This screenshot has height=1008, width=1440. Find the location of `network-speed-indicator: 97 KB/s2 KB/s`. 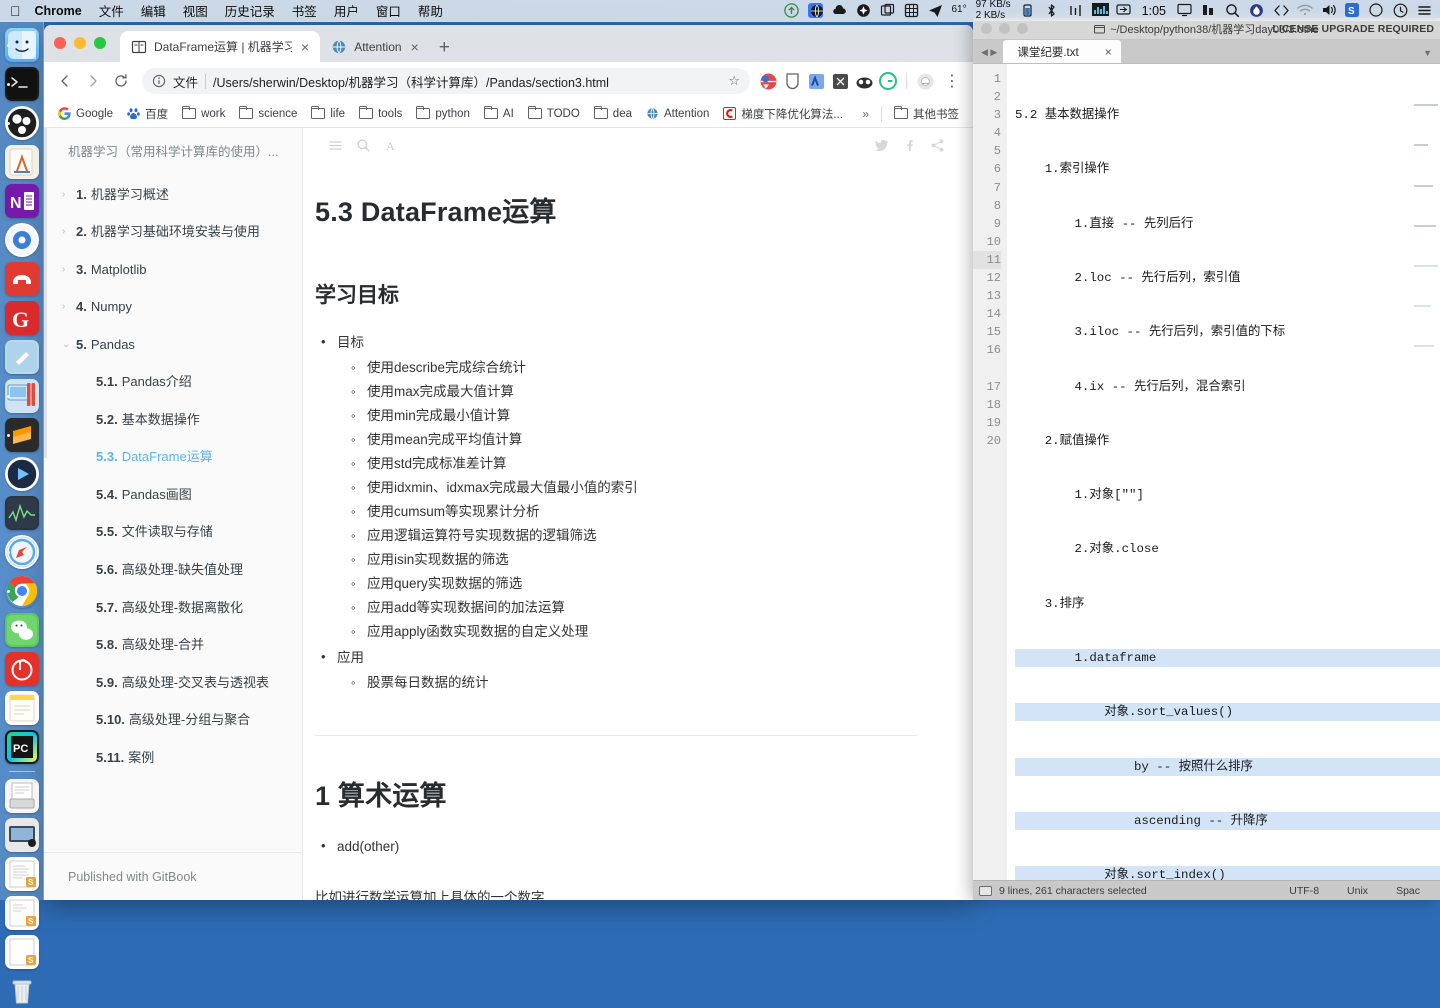

network-speed-indicator: 97 KB/s2 KB/s is located at coordinates (993, 10).